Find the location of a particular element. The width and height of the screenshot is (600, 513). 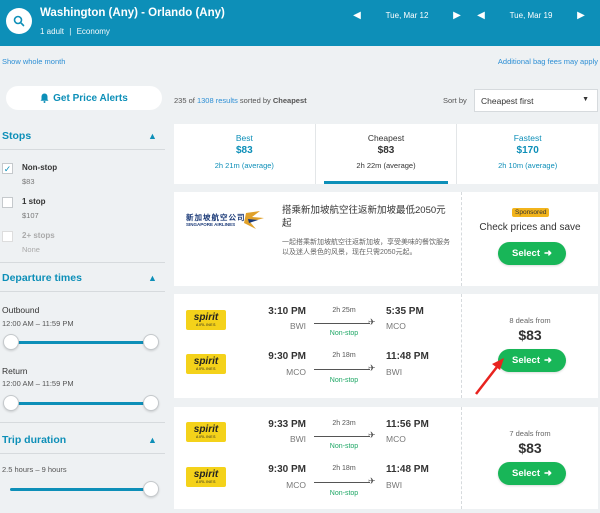

show-whole-month-link: Show whole month is located at coordinates (33, 61).